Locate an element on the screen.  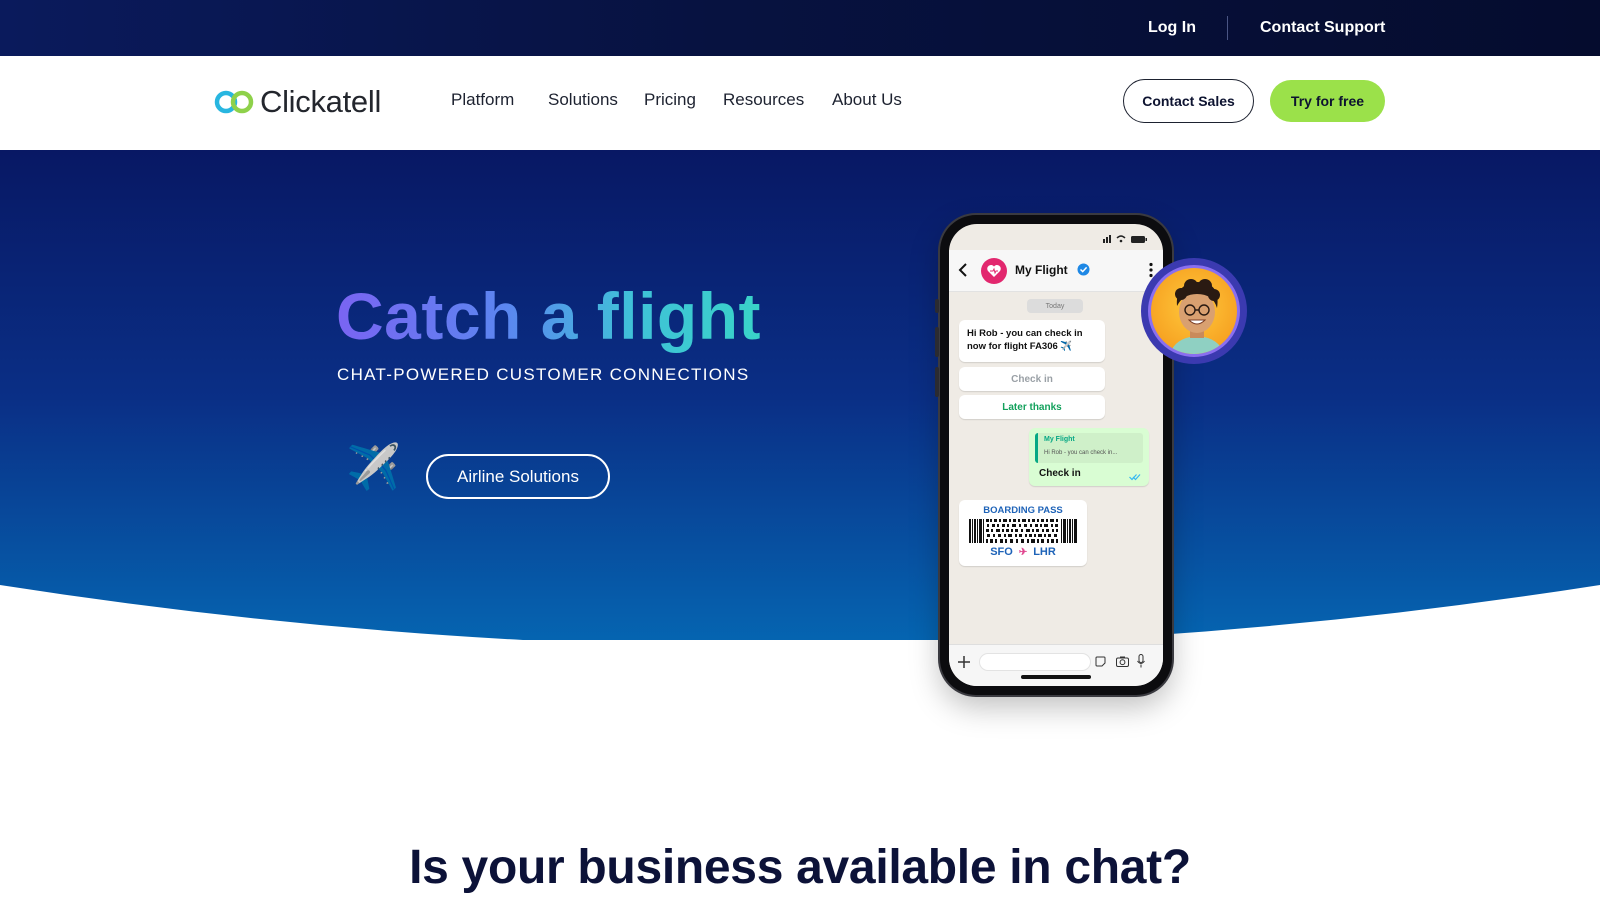
boarding-pass-title: BOARDING PASS is located at coordinates (1023, 510).